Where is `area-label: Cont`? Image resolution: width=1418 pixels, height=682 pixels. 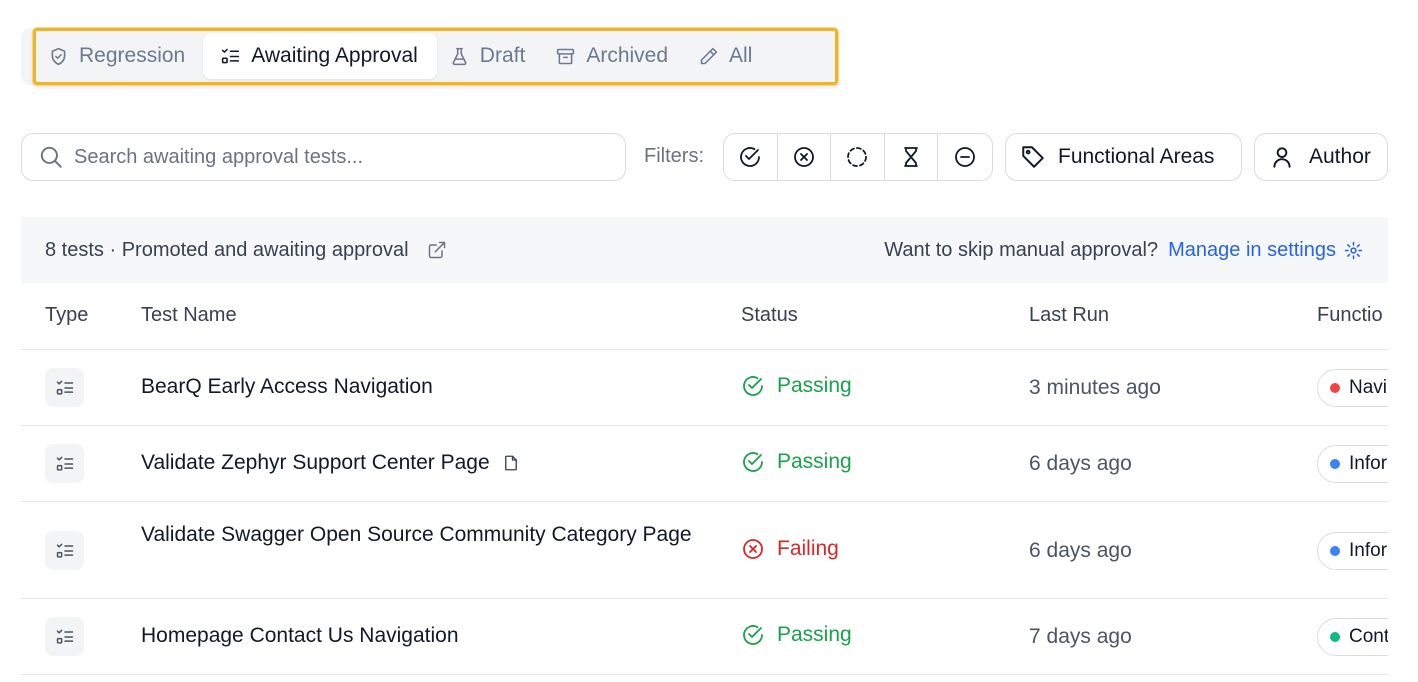
area-label: Cont is located at coordinates (1368, 636).